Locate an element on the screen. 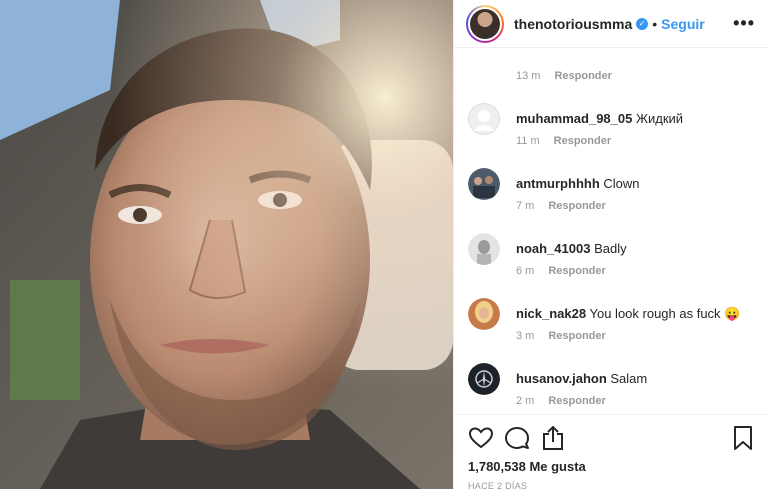 The height and width of the screenshot is (489, 768). comment-item: antmurphhhh Clown 7 m Responder is located at coordinates (613, 190).